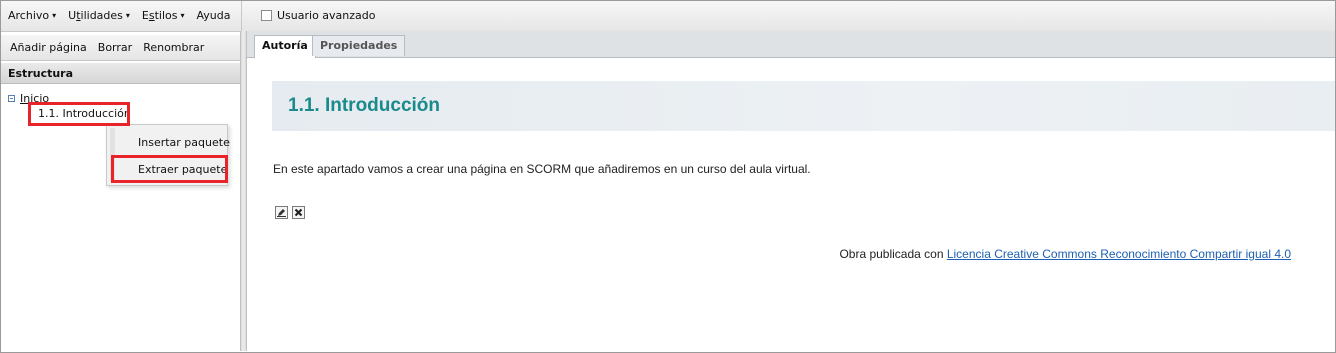  Describe the element at coordinates (359, 45) in the screenshot. I see `tab-propiedades: Propiedades` at that location.